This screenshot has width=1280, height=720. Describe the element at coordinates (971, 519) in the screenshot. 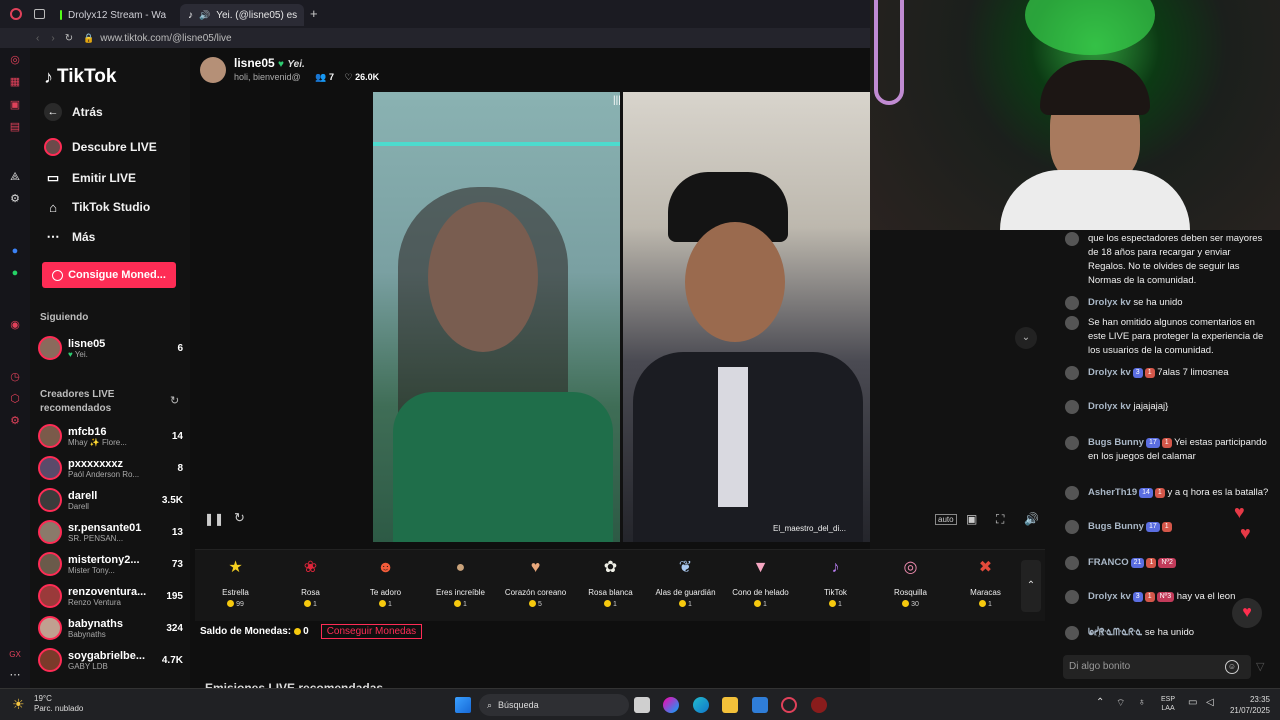

I see `picture-in-picture-icon: ▣` at that location.